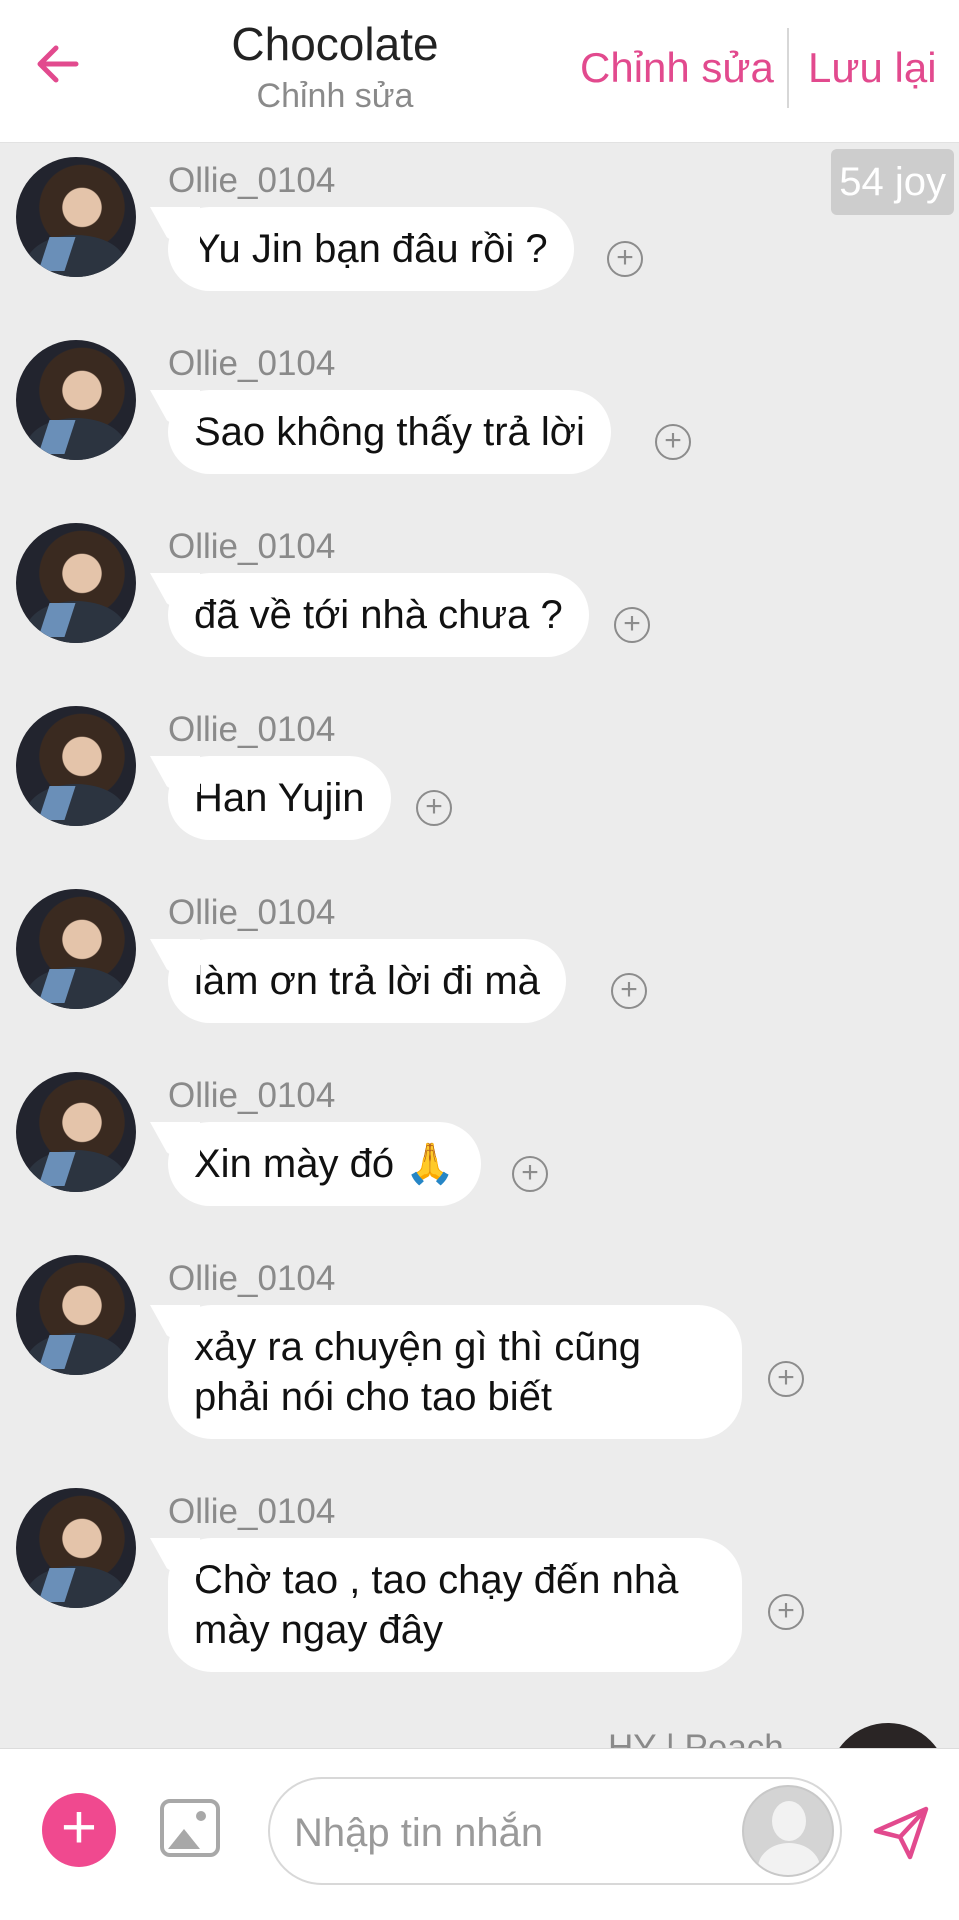  Describe the element at coordinates (378, 615) in the screenshot. I see `message-bubble: đã về tới nhà chưa ?` at that location.